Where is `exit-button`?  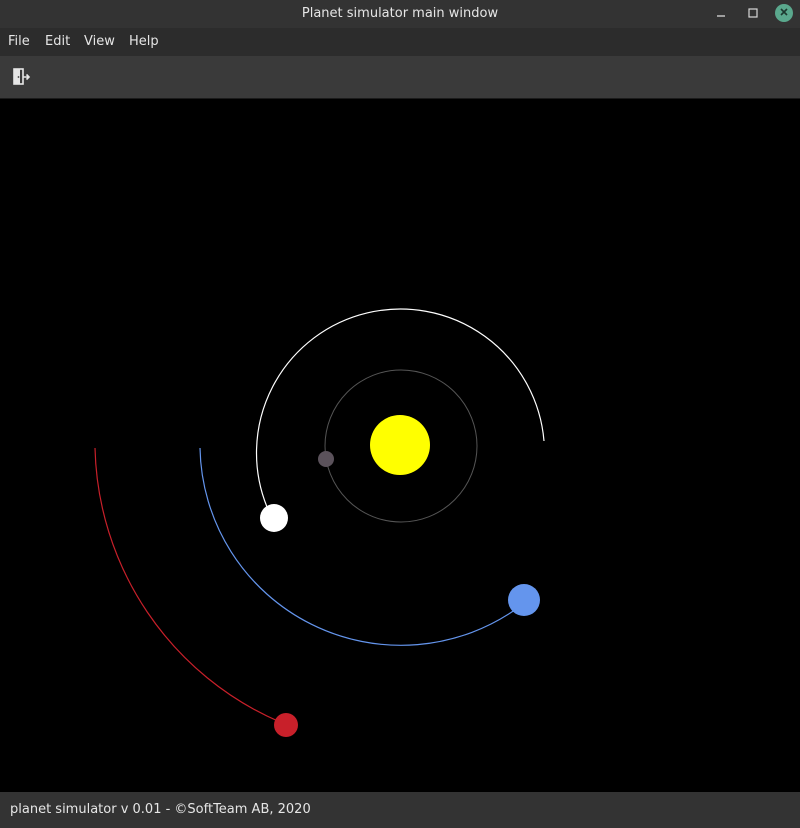 exit-button is located at coordinates (21, 77).